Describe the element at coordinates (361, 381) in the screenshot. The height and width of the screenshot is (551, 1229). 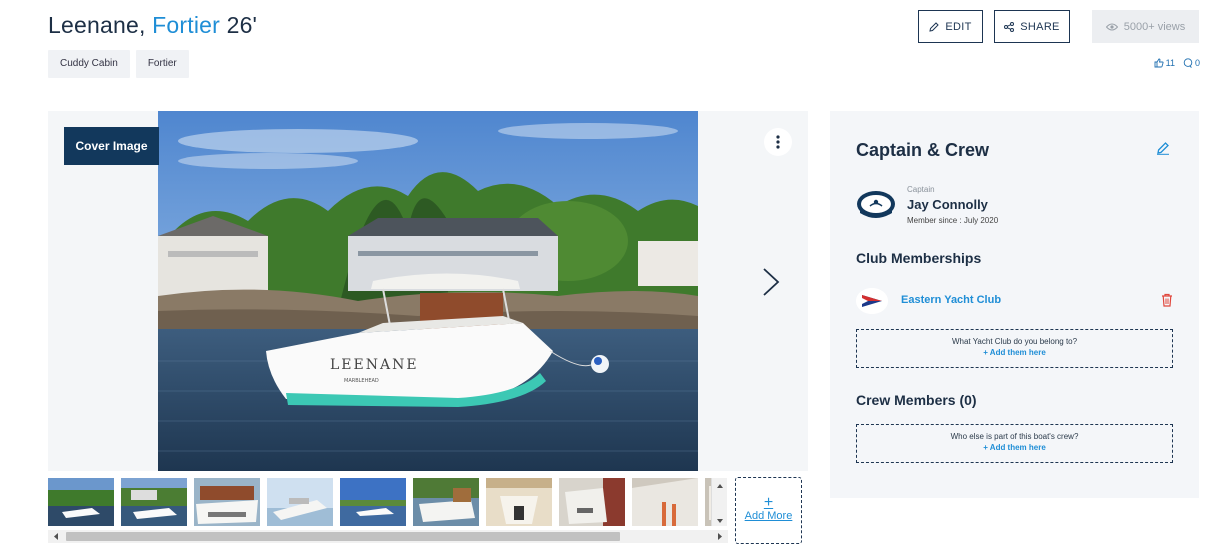
I see `hull-port-text: MARBLEHEAD` at that location.